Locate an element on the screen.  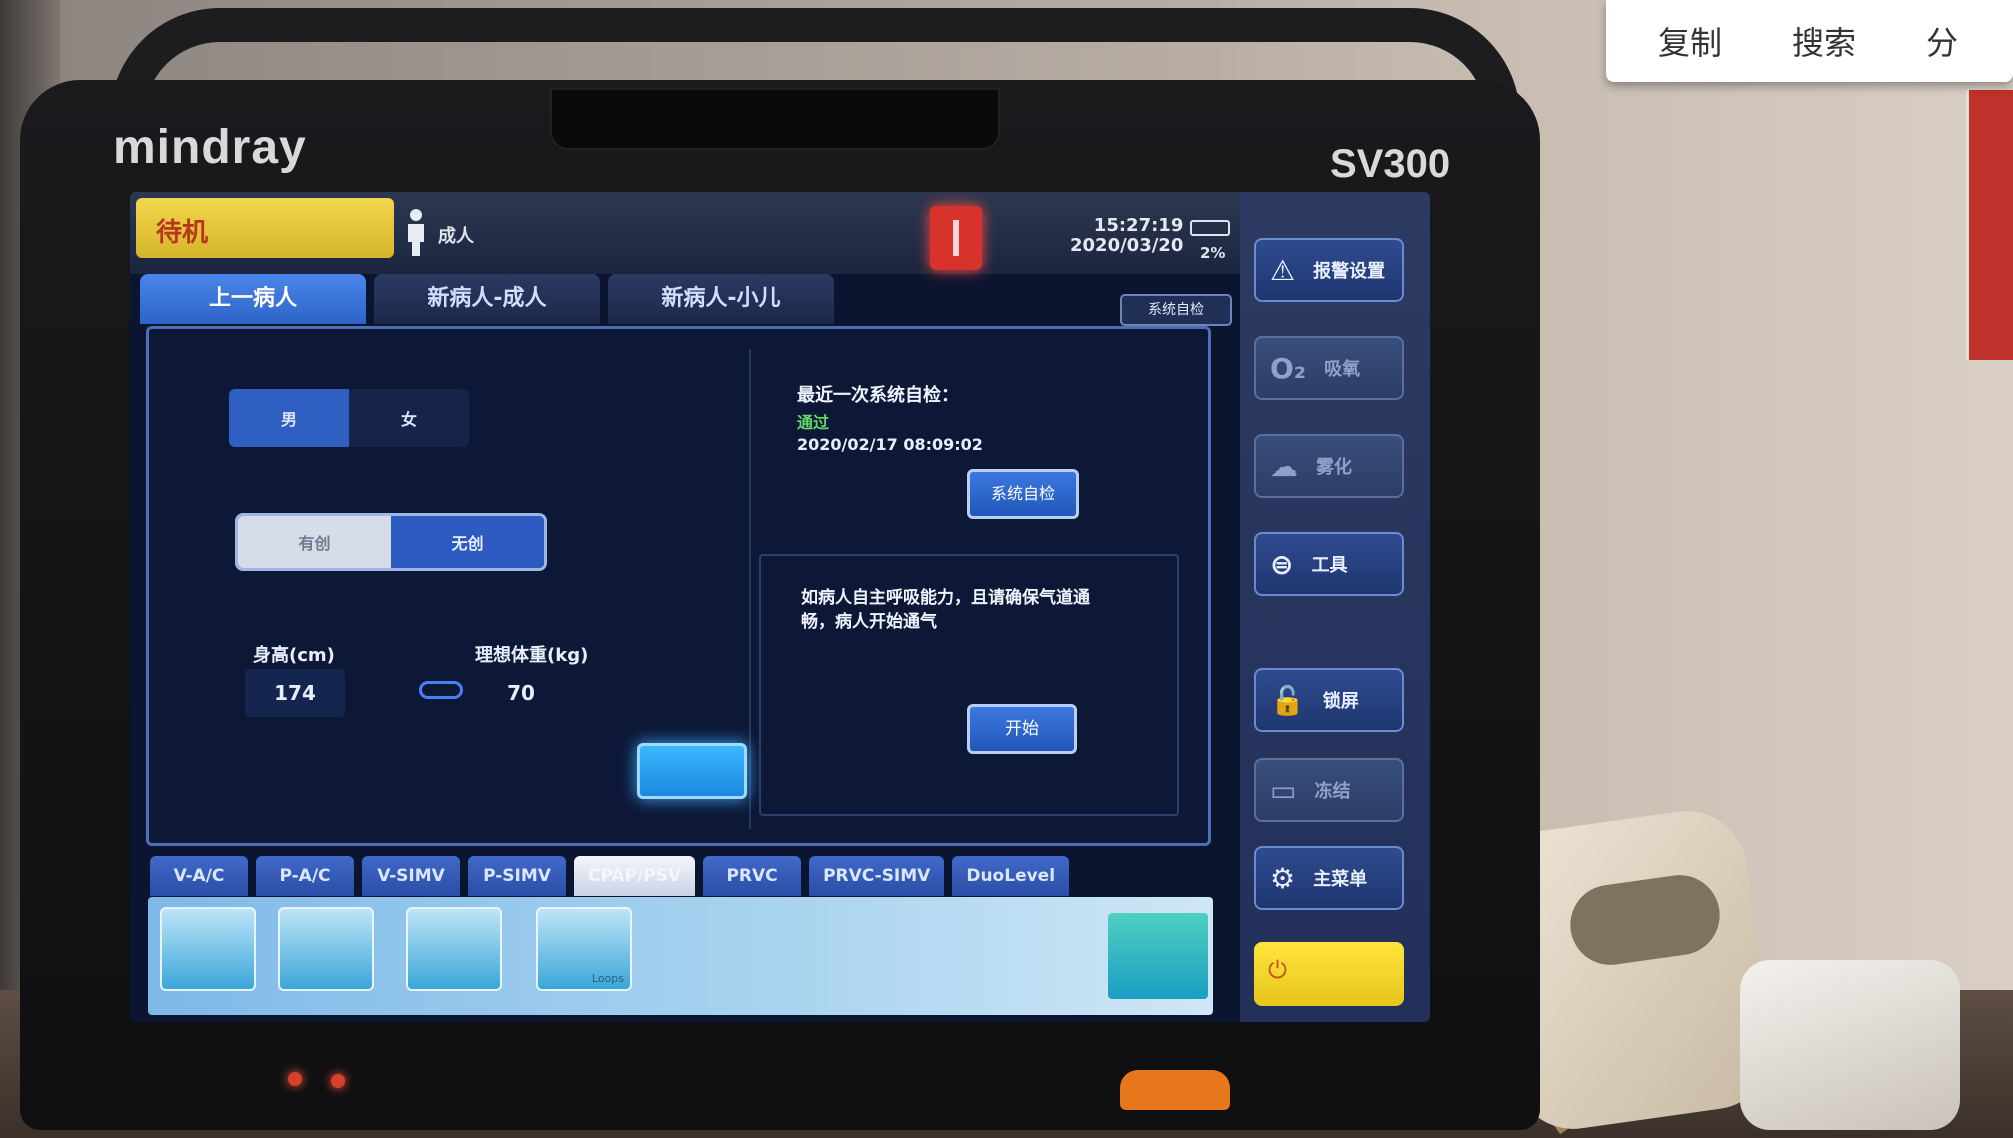
link-icon is located at coordinates (441, 690).